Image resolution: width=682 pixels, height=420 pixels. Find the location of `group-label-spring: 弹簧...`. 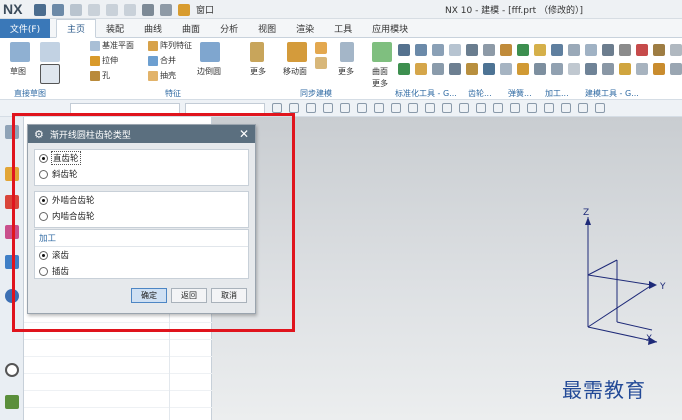

group-label-spring: 弹簧... is located at coordinates (520, 93).